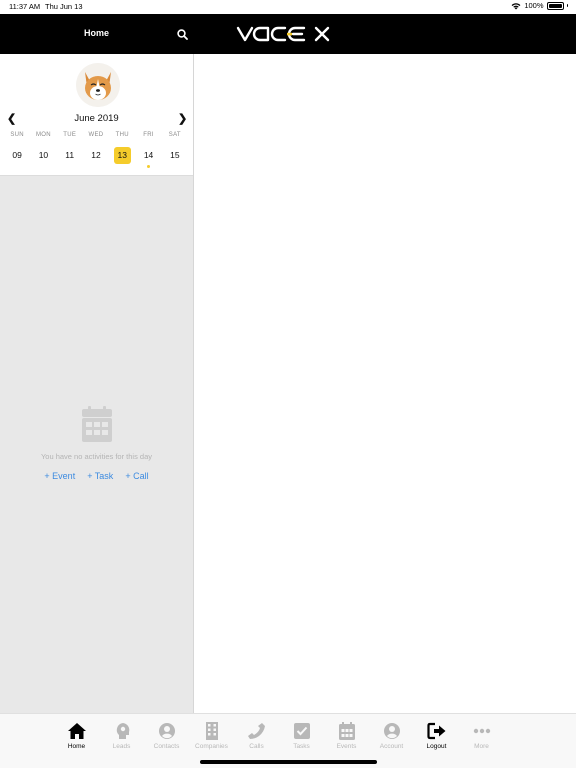 This screenshot has height=768, width=576. I want to click on day-number: 12, so click(96, 155).